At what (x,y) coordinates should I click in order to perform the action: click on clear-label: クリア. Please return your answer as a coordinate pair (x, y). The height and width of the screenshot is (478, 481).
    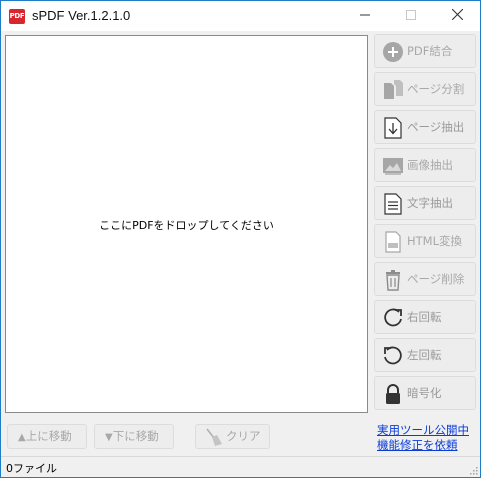
    Looking at the image, I should click on (243, 436).